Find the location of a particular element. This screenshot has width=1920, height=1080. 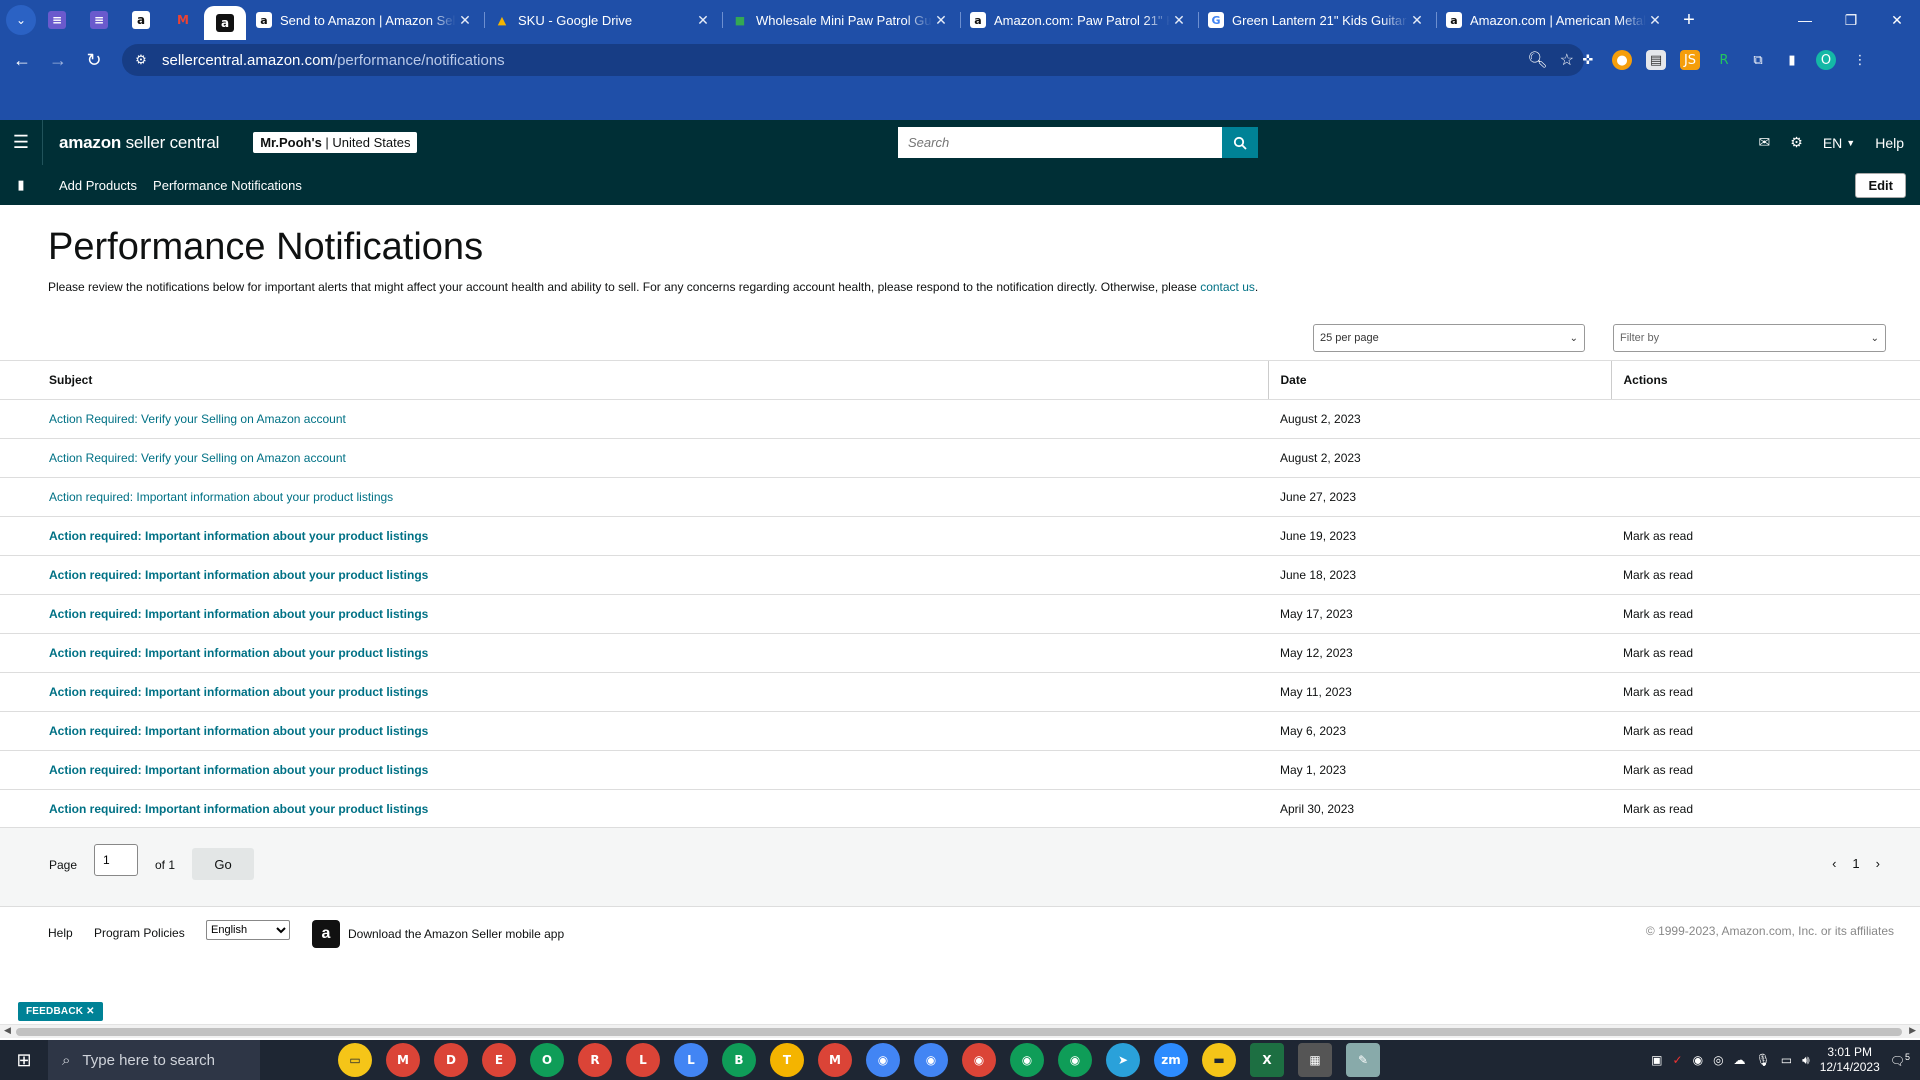

account-switcher: Mr.Pooh's | United States is located at coordinates (335, 142).